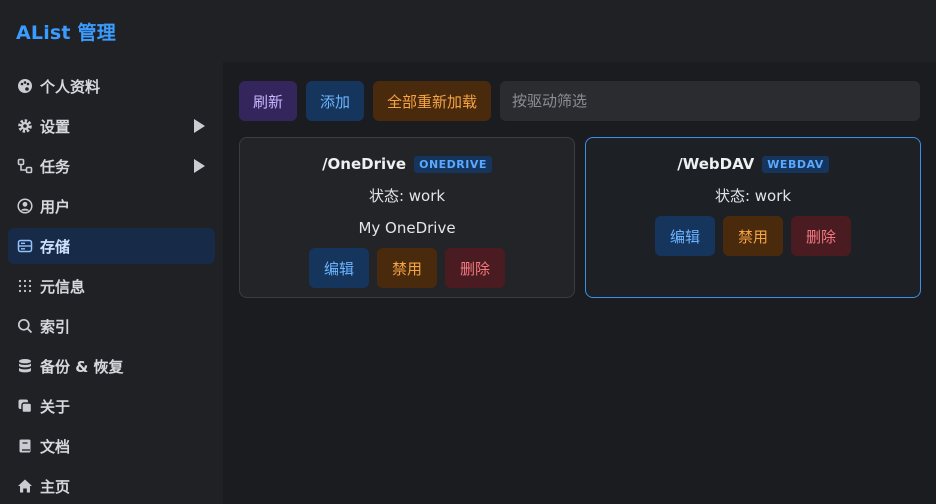  Describe the element at coordinates (63, 286) in the screenshot. I see `sidebar-item-label: 元信息` at that location.